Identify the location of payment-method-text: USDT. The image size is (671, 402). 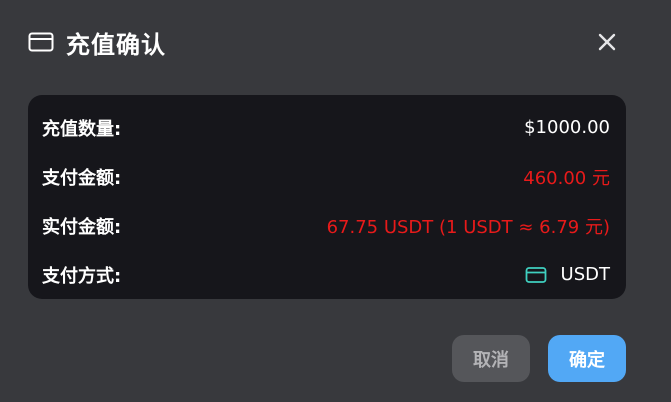
(585, 274).